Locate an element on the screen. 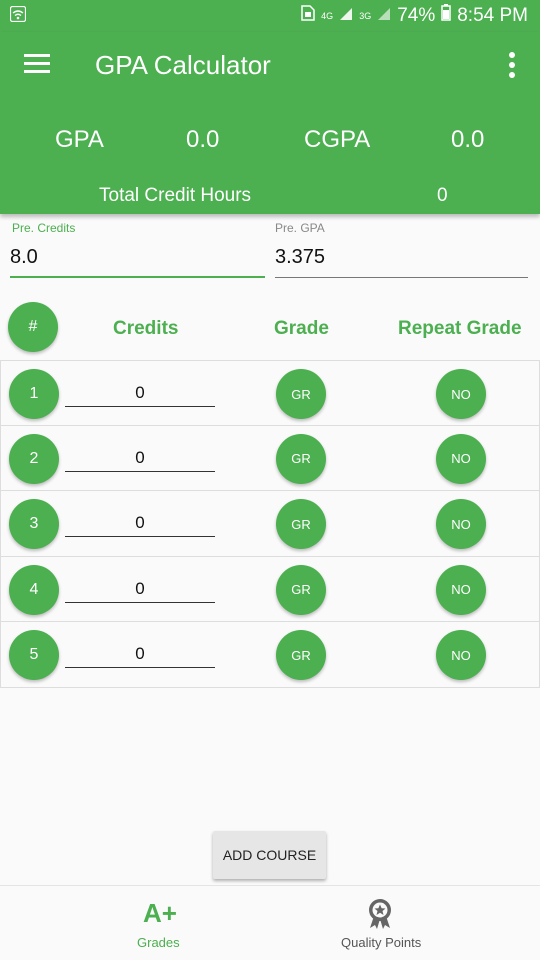 This screenshot has height=960, width=540. award-ribbon-icon is located at coordinates (380, 916).